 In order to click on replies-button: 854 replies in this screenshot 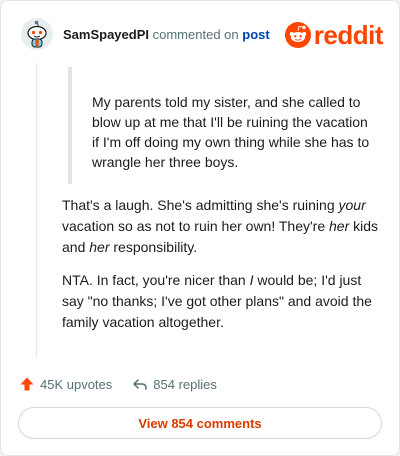, I will do `click(174, 384)`.